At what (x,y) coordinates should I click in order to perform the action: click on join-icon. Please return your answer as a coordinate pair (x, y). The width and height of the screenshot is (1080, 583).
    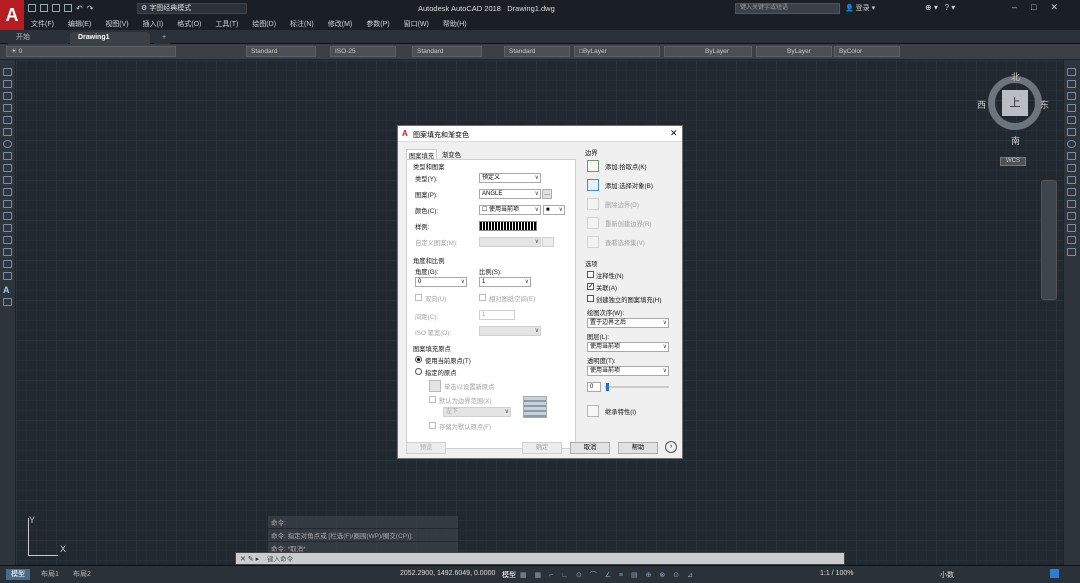
    Looking at the image, I should click on (1071, 216).